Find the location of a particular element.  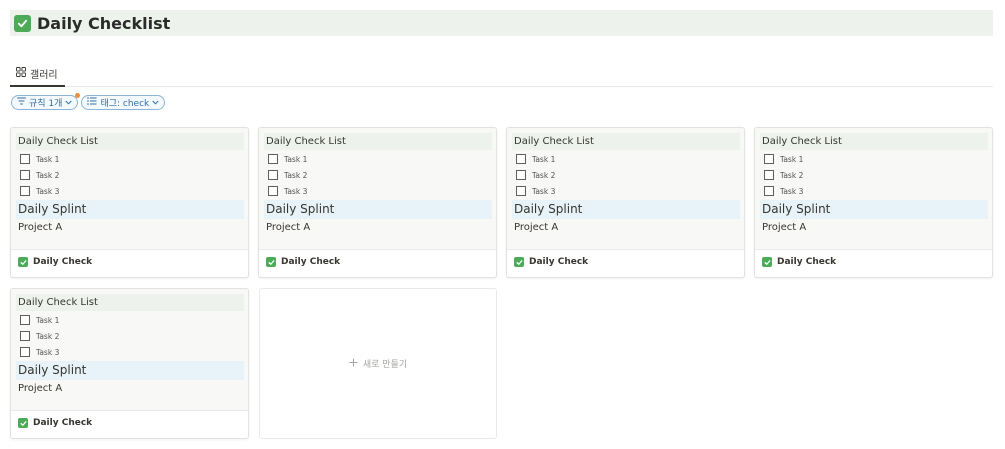

filter-rule-label: 규칙 1개 is located at coordinates (46, 104).